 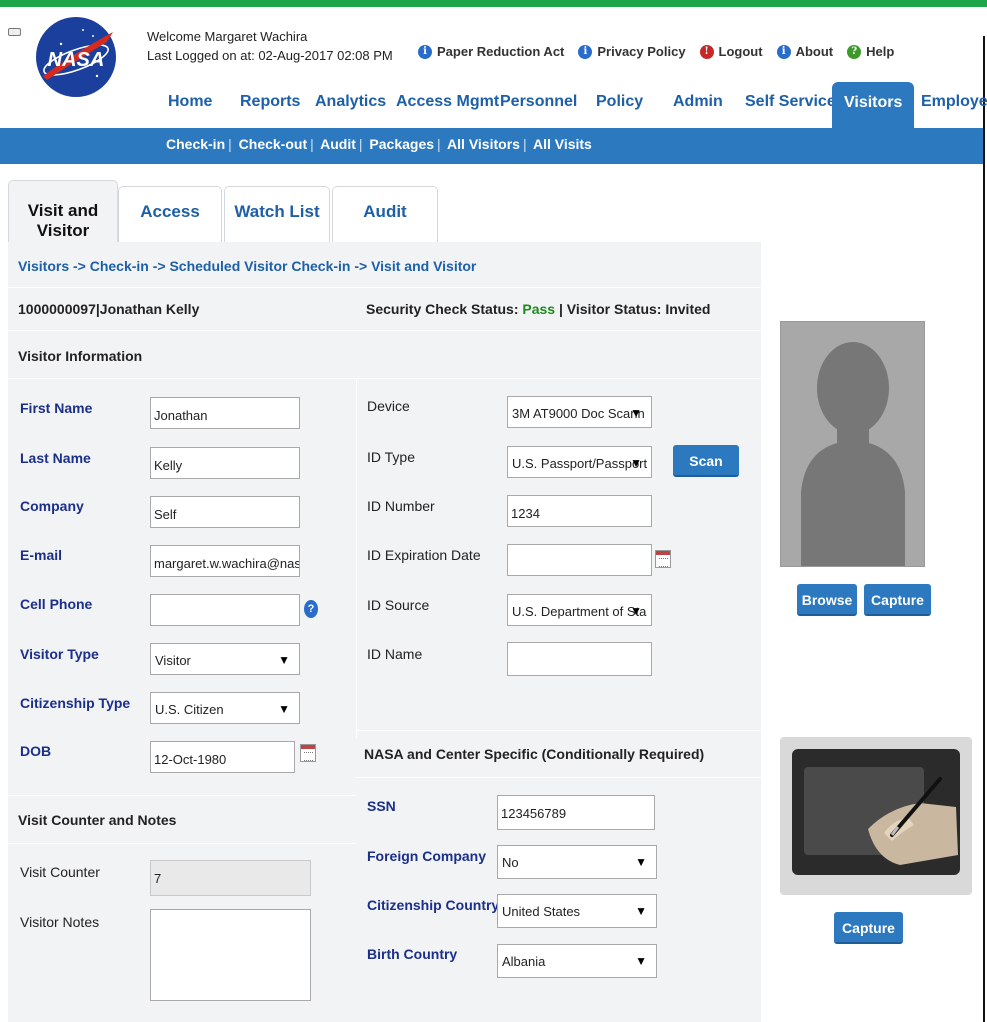 I want to click on security-status-value: Pass, so click(x=539, y=309).